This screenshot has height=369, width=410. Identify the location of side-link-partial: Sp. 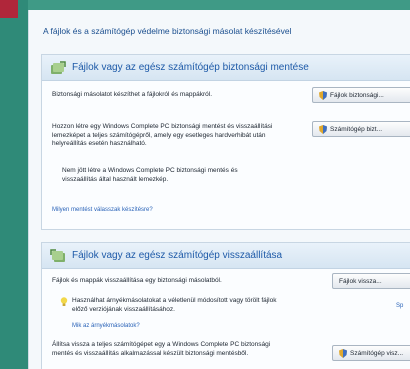
(399, 306).